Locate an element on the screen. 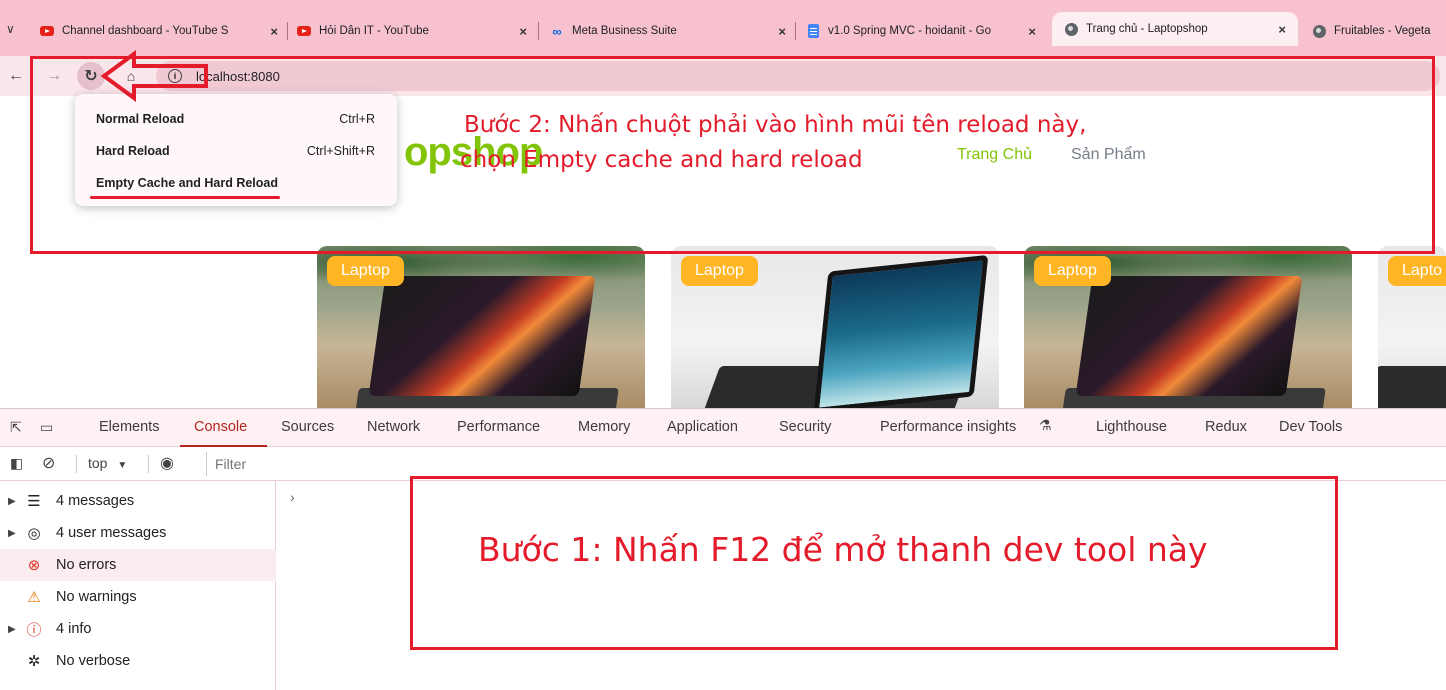 The image size is (1446, 690). sidebar-toggle-icon: ◧ is located at coordinates (16, 463).